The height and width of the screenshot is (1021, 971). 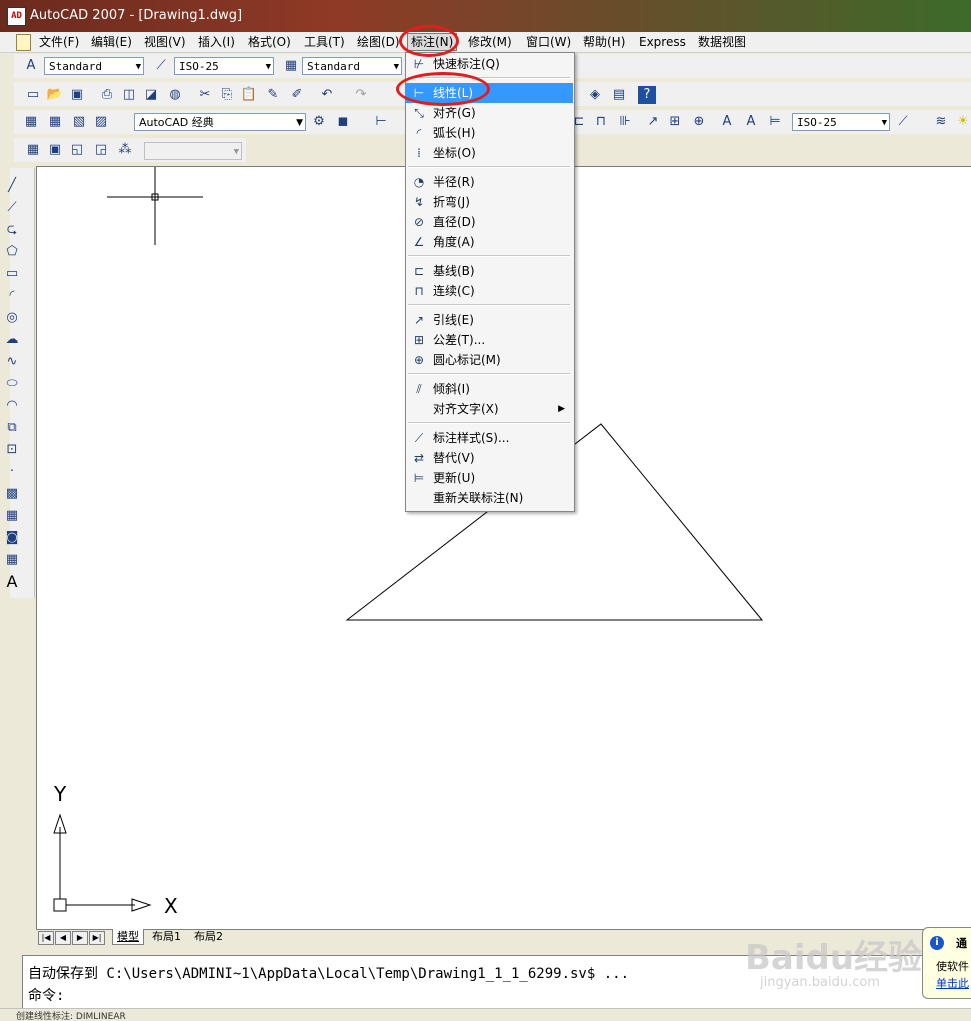 I want to click on menu-item-update: ⊨ 更新(U), so click(x=489, y=478).